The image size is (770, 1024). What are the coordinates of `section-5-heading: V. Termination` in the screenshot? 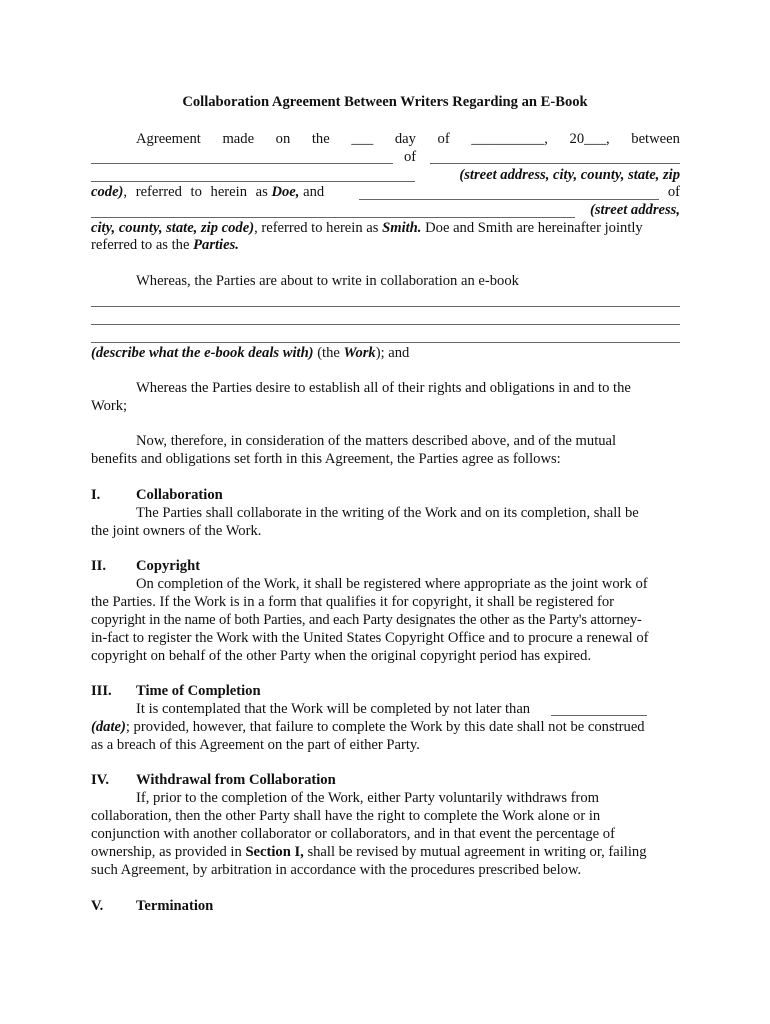 It's located at (152, 906).